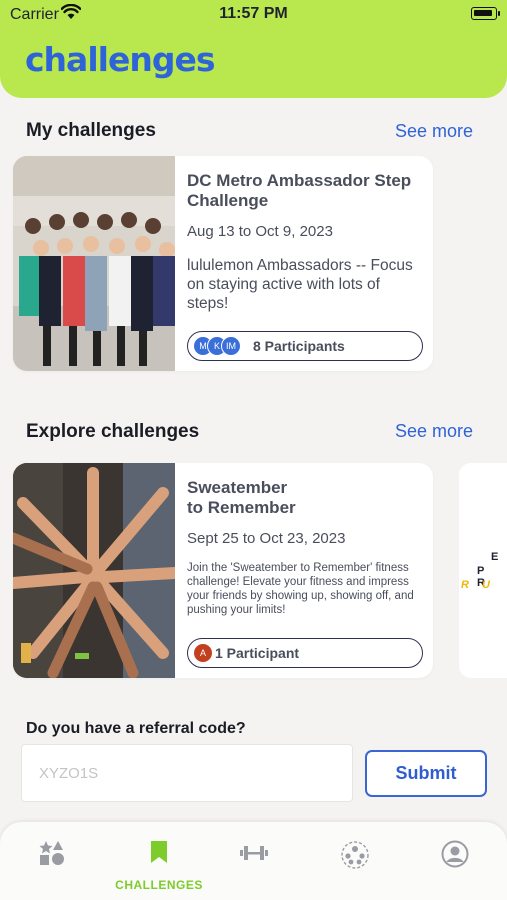 The image size is (507, 900). Describe the element at coordinates (485, 13) in the screenshot. I see `battery-icon` at that location.